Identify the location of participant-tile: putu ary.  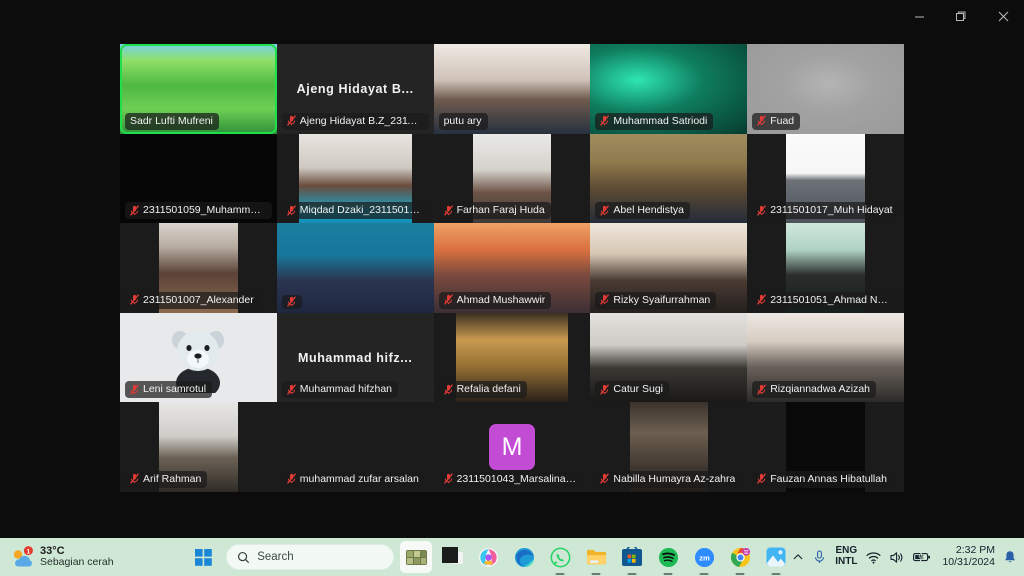
(512, 89).